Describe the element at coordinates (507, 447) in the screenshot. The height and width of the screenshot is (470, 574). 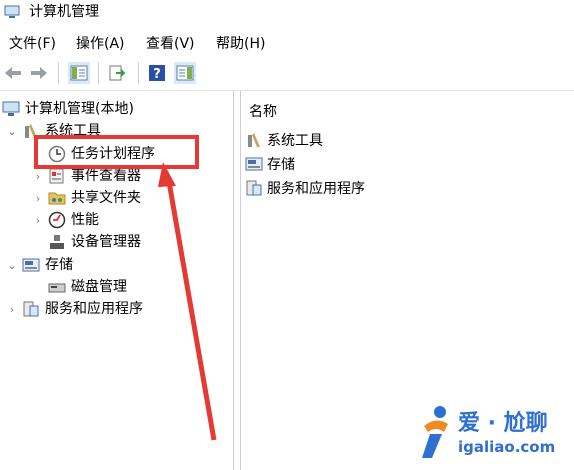
I see `watermark-url: igaliao.com` at that location.